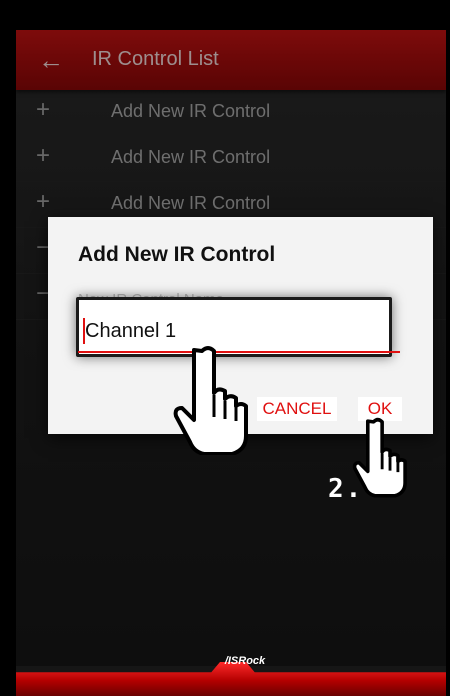 The width and height of the screenshot is (450, 696). I want to click on step-number-label: 2., so click(346, 489).